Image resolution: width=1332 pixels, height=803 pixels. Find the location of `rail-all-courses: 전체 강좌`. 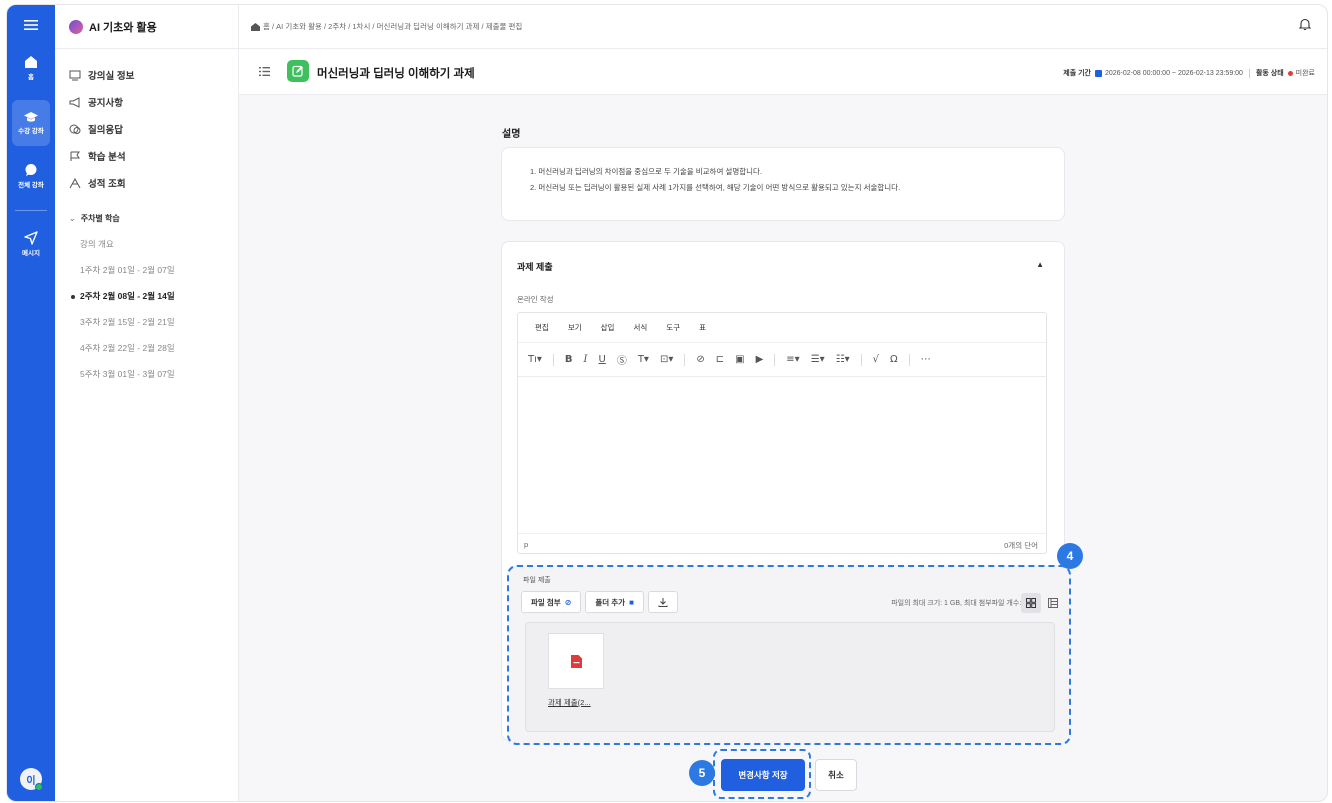

rail-all-courses: 전체 강좌 is located at coordinates (31, 176).